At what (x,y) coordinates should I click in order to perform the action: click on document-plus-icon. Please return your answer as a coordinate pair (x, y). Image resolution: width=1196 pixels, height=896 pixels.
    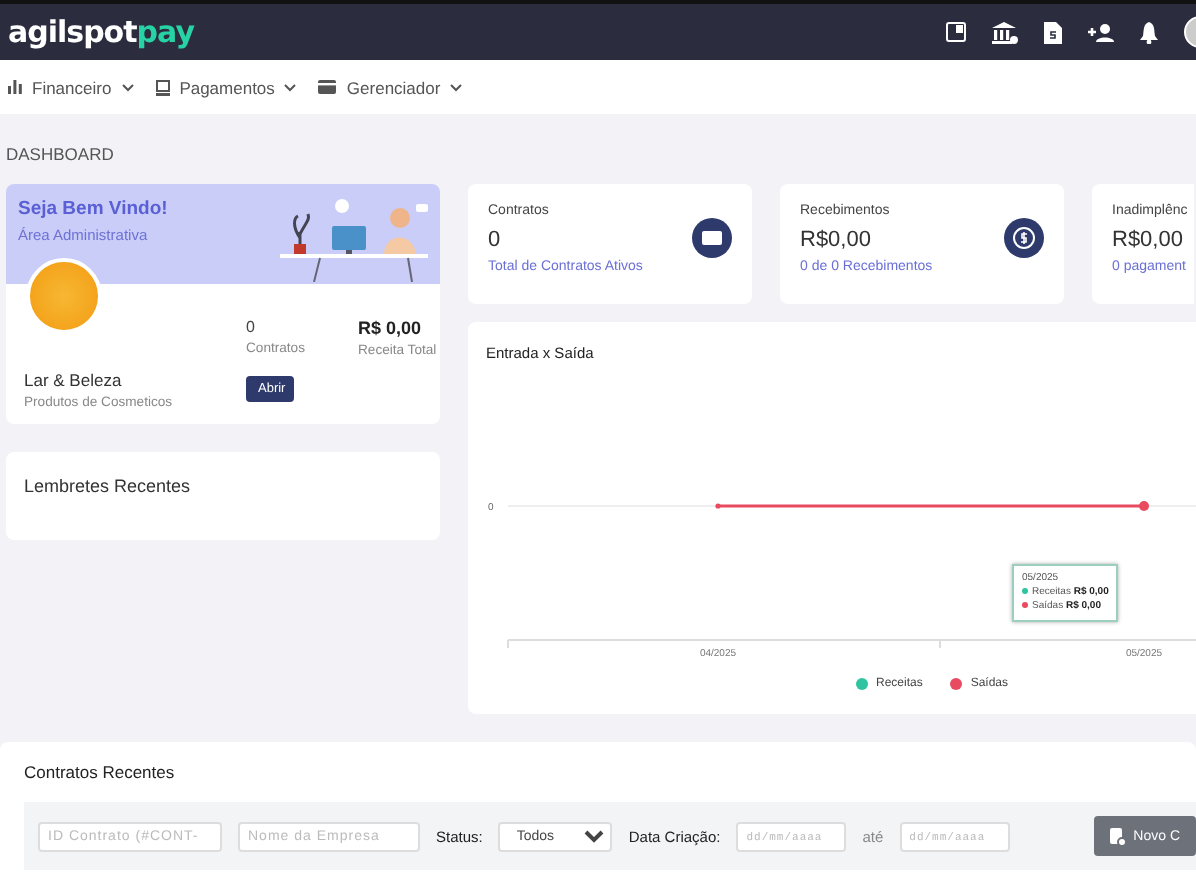
    Looking at the image, I should click on (1117, 836).